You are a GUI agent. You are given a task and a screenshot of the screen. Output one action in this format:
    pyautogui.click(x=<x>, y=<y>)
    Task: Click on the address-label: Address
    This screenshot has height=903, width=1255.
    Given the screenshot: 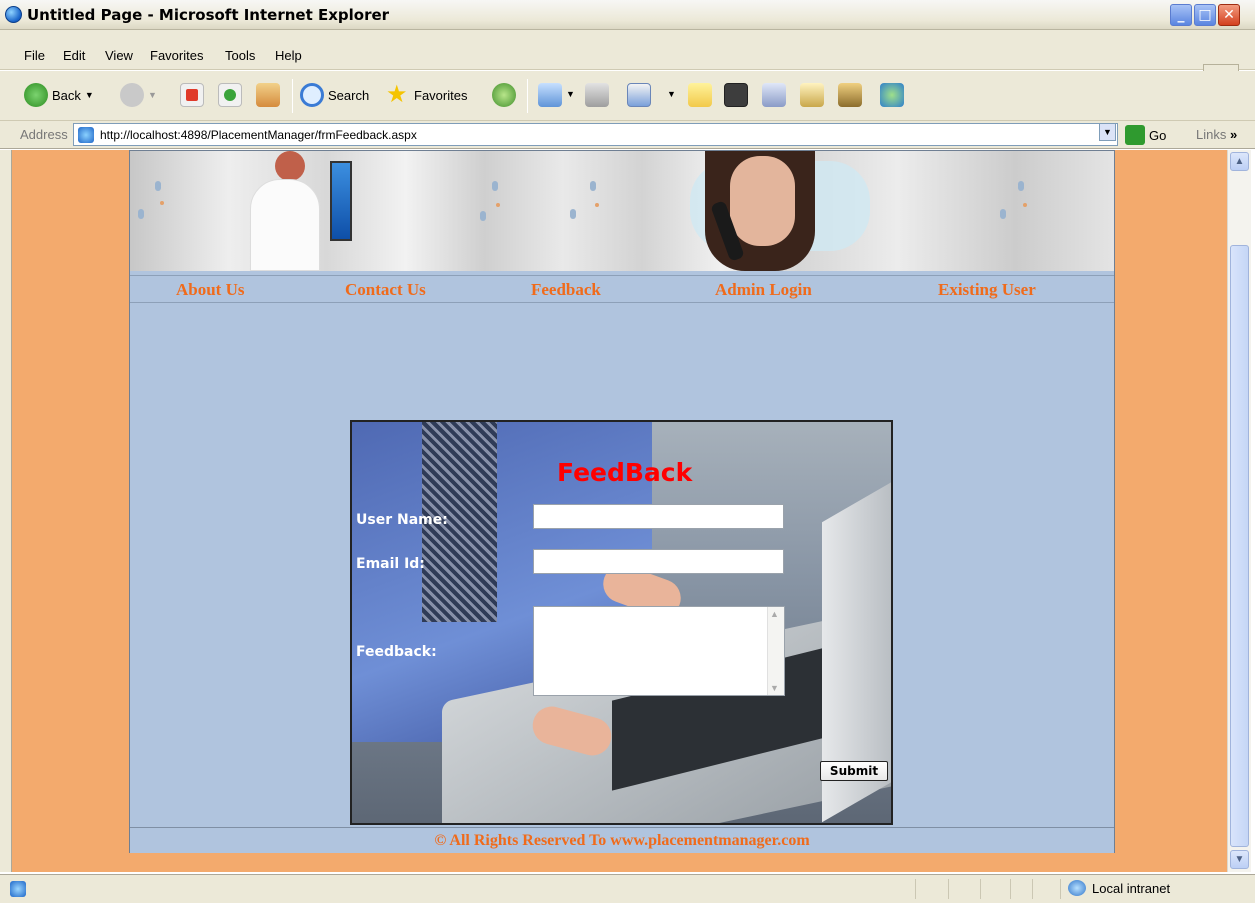 What is the action you would take?
    pyautogui.click(x=44, y=134)
    